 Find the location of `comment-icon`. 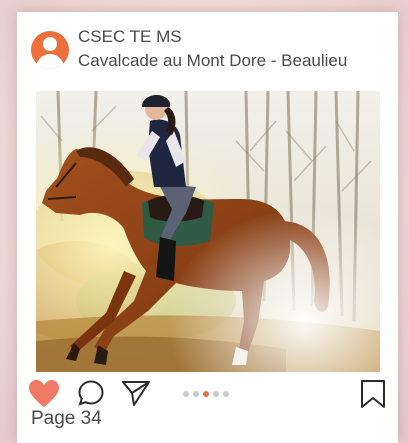

comment-icon is located at coordinates (91, 393).